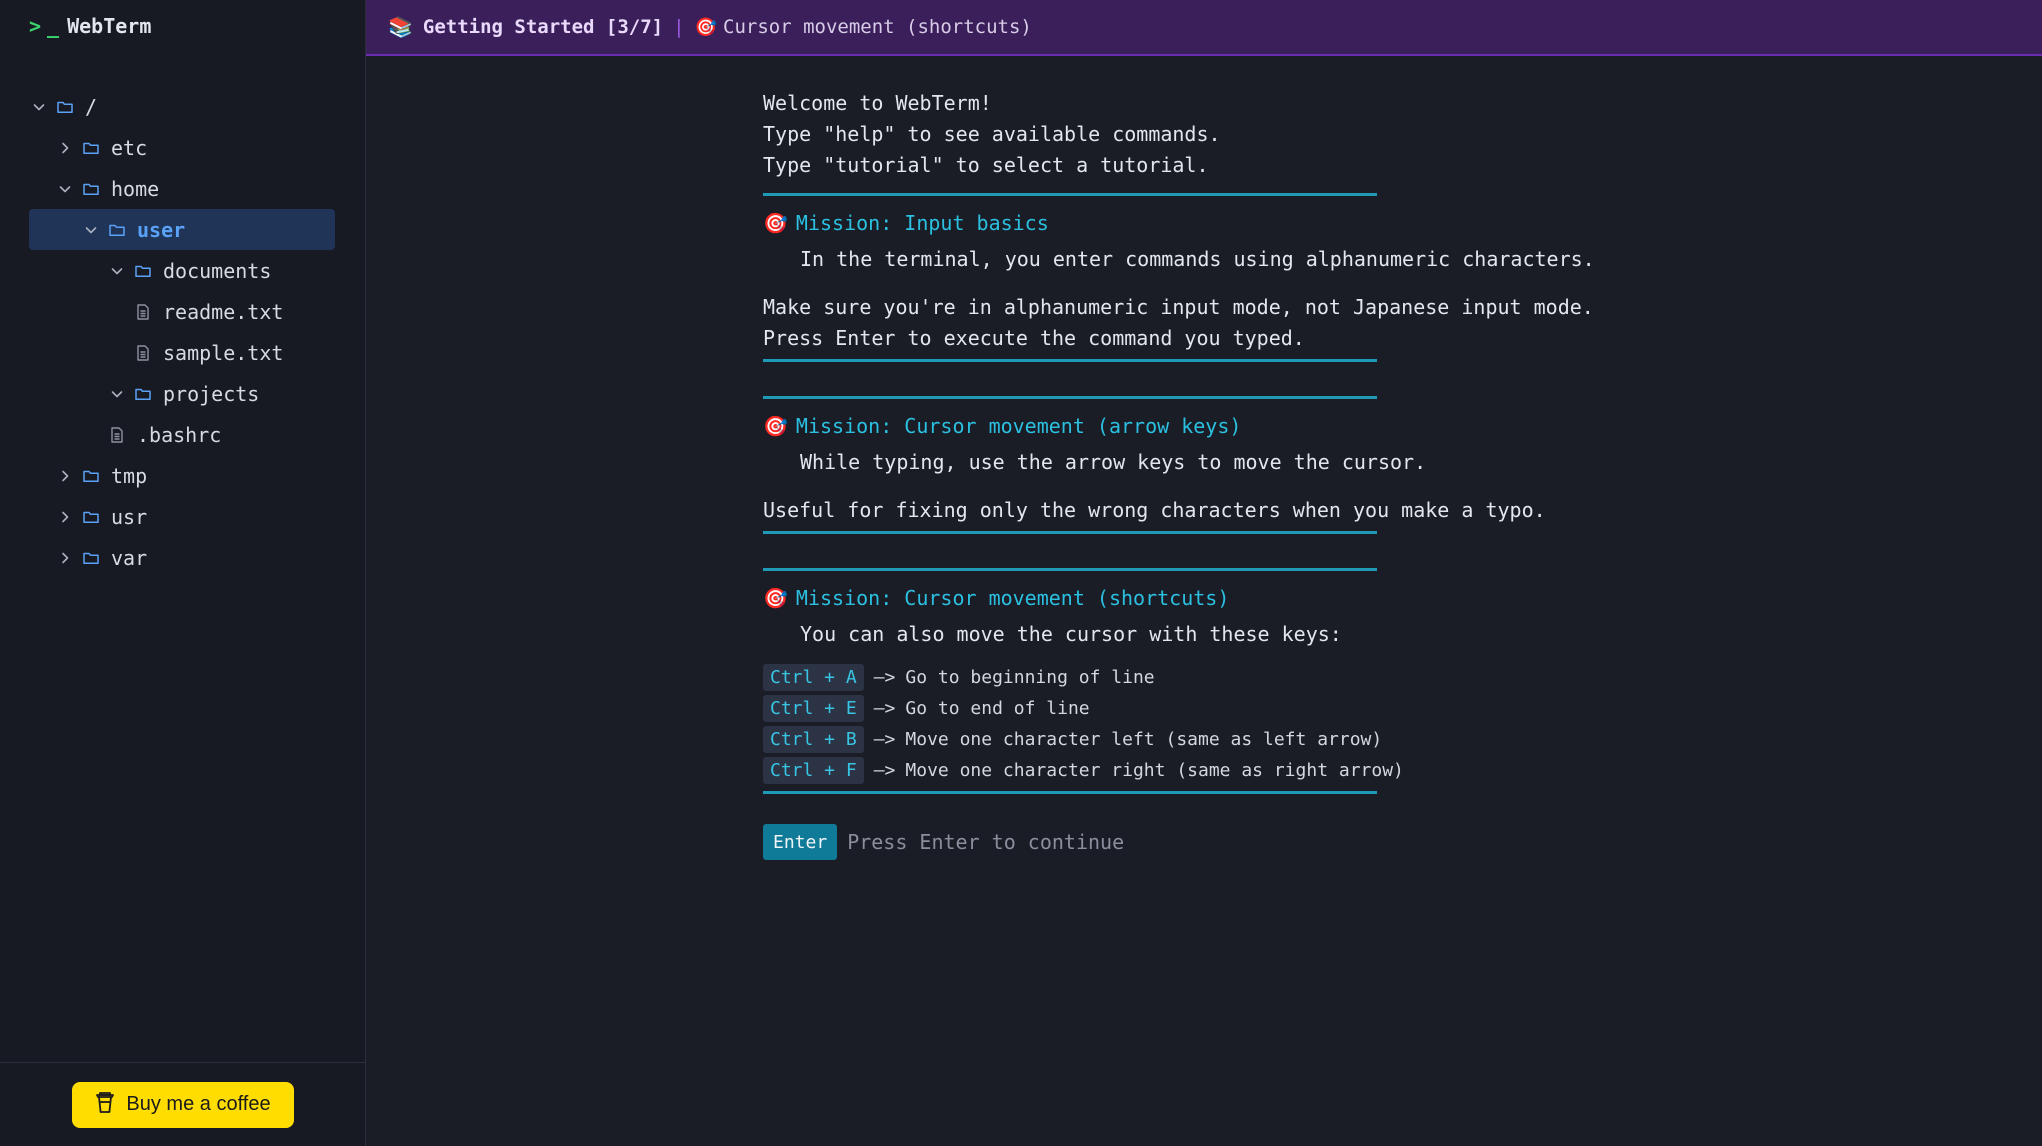 The height and width of the screenshot is (1146, 2042). I want to click on tree-folder-projects: projects, so click(182, 393).